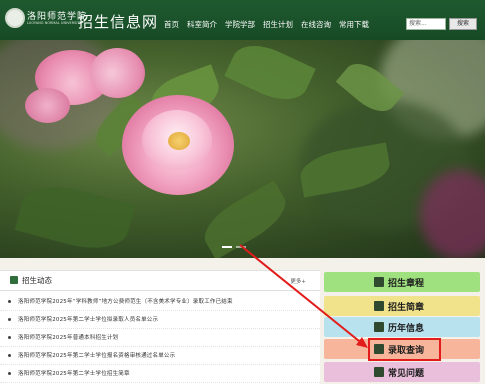 The width and height of the screenshot is (485, 384). I want to click on arrow-line, so click(302, 295).